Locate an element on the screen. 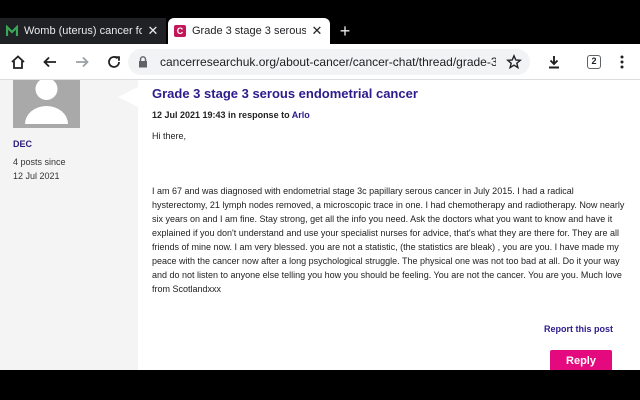 The height and width of the screenshot is (400, 640). report-post-link: Report this post is located at coordinates (578, 329).